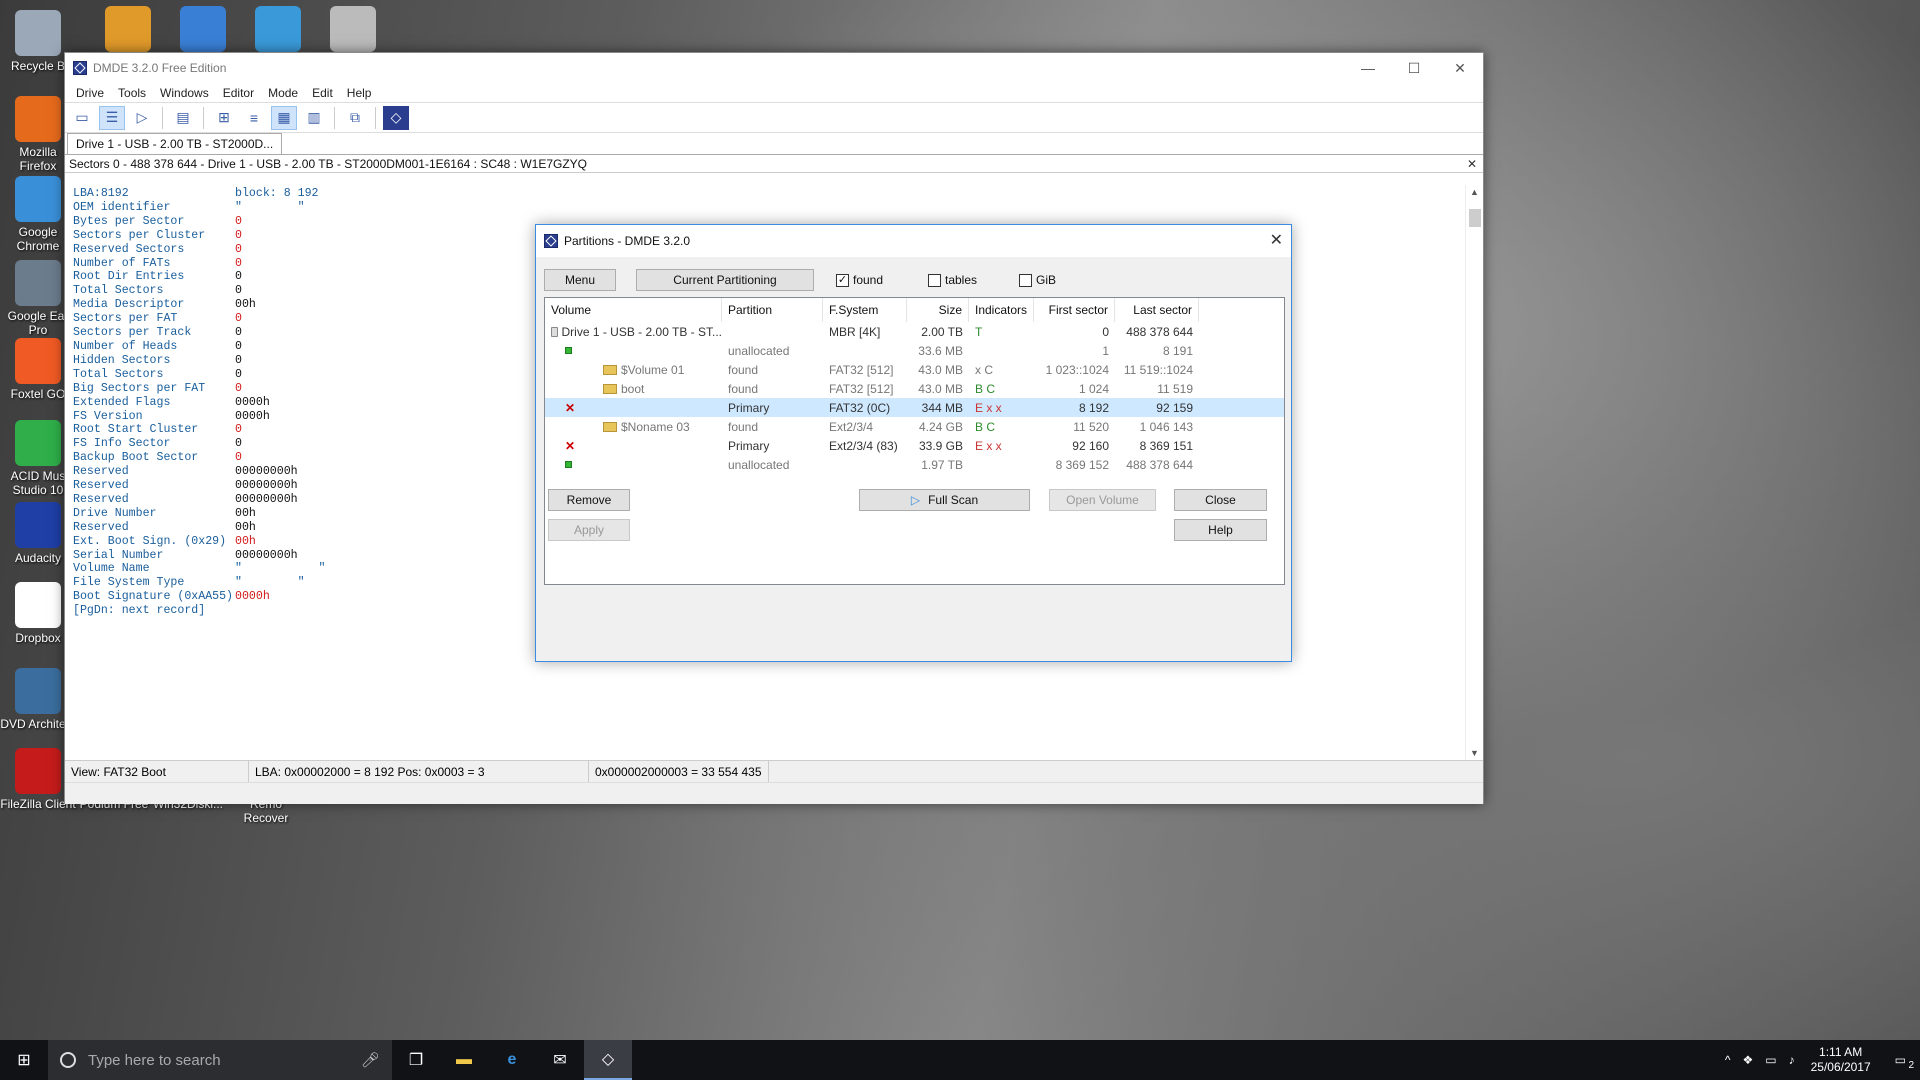  What do you see at coordinates (1747, 1060) in the screenshot?
I see `dropbox-tray-icon: ❖` at bounding box center [1747, 1060].